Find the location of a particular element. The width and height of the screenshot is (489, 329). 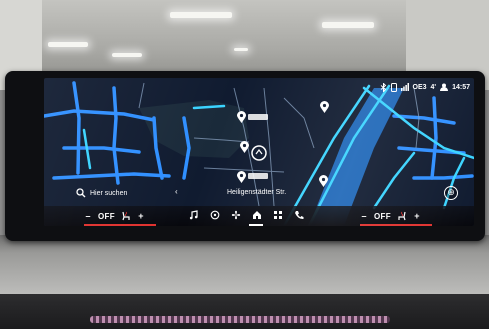

seat-heater-right-icon is located at coordinates (402, 216).